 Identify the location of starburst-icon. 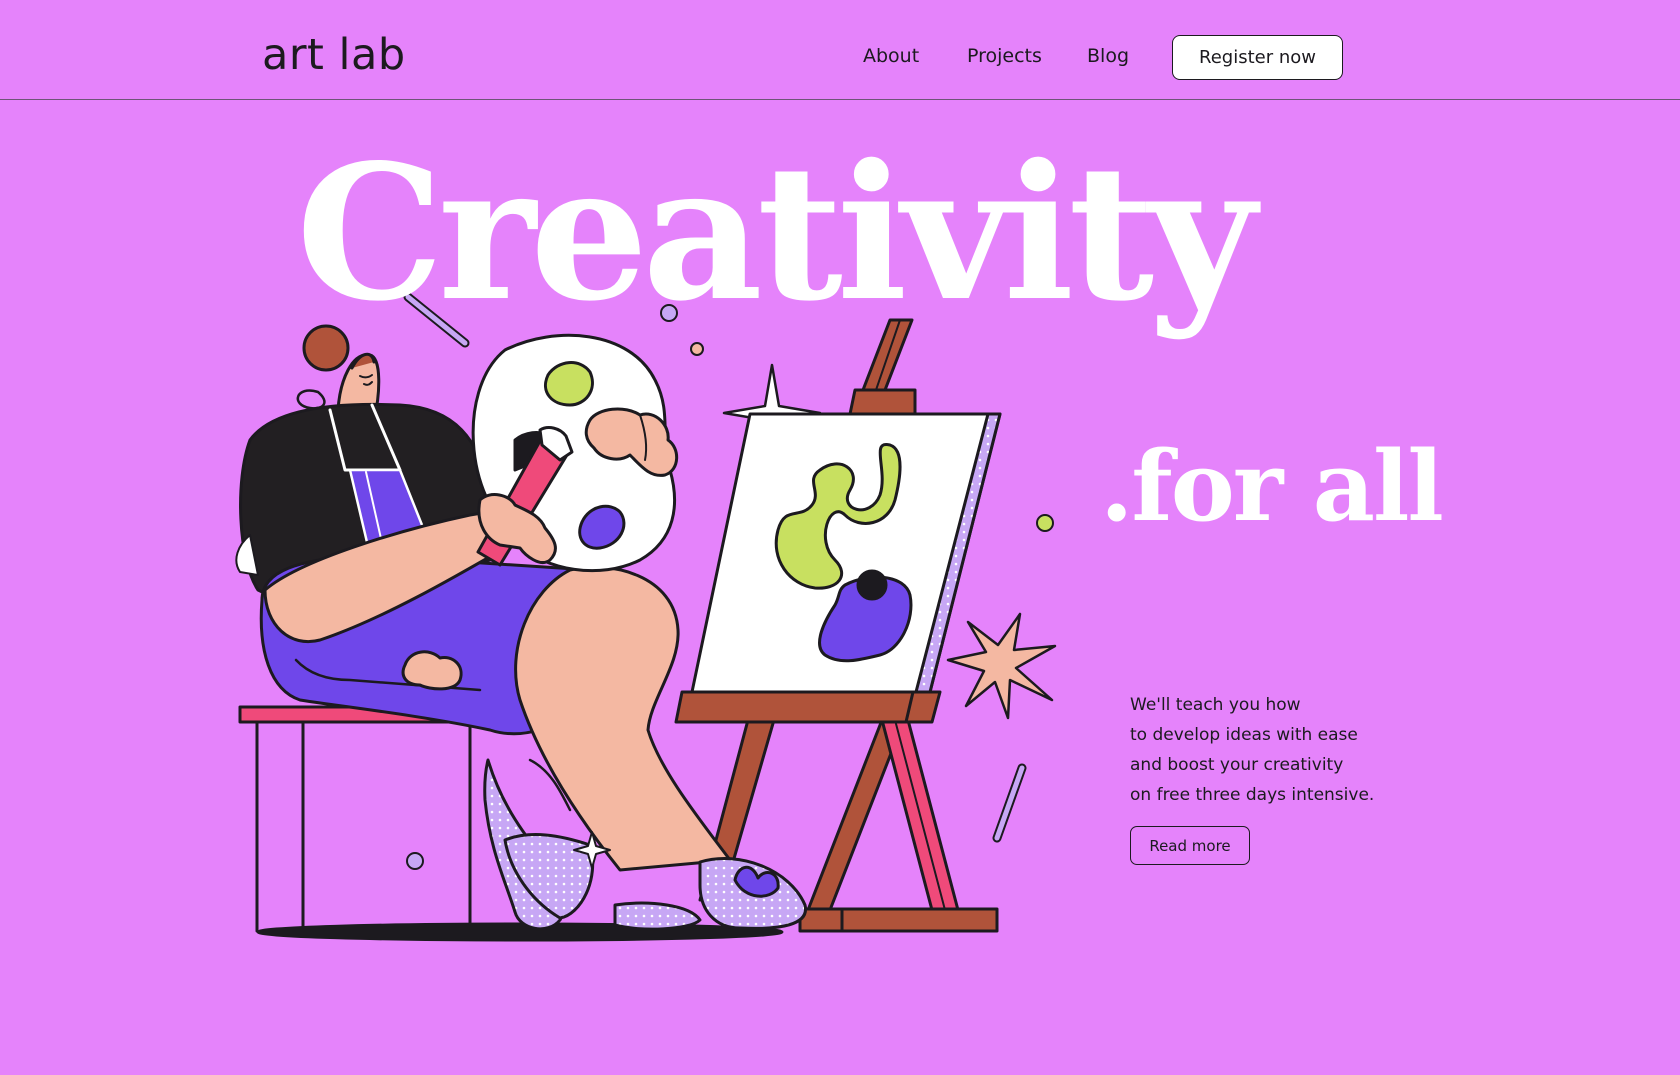
(1001, 666).